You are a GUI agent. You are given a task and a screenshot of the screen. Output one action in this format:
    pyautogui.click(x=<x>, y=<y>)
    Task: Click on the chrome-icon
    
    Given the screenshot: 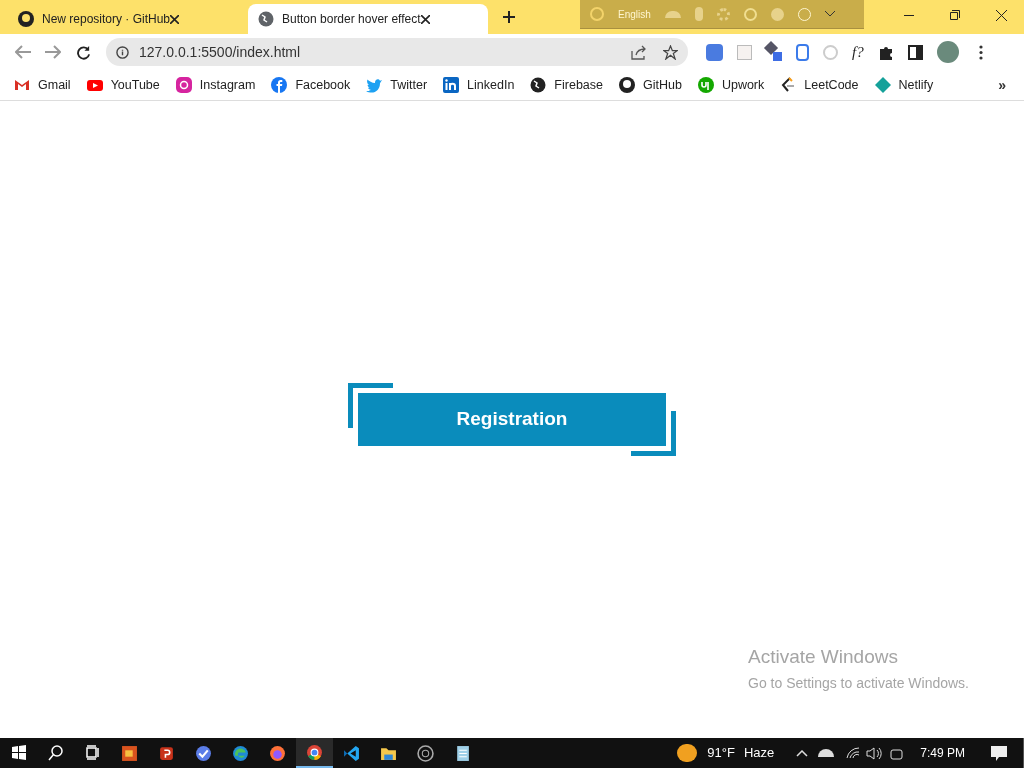 What is the action you would take?
    pyautogui.click(x=314, y=752)
    